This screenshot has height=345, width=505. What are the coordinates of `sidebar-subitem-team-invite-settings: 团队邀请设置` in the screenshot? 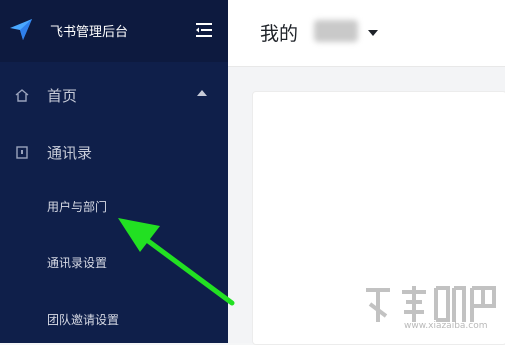 It's located at (114, 320).